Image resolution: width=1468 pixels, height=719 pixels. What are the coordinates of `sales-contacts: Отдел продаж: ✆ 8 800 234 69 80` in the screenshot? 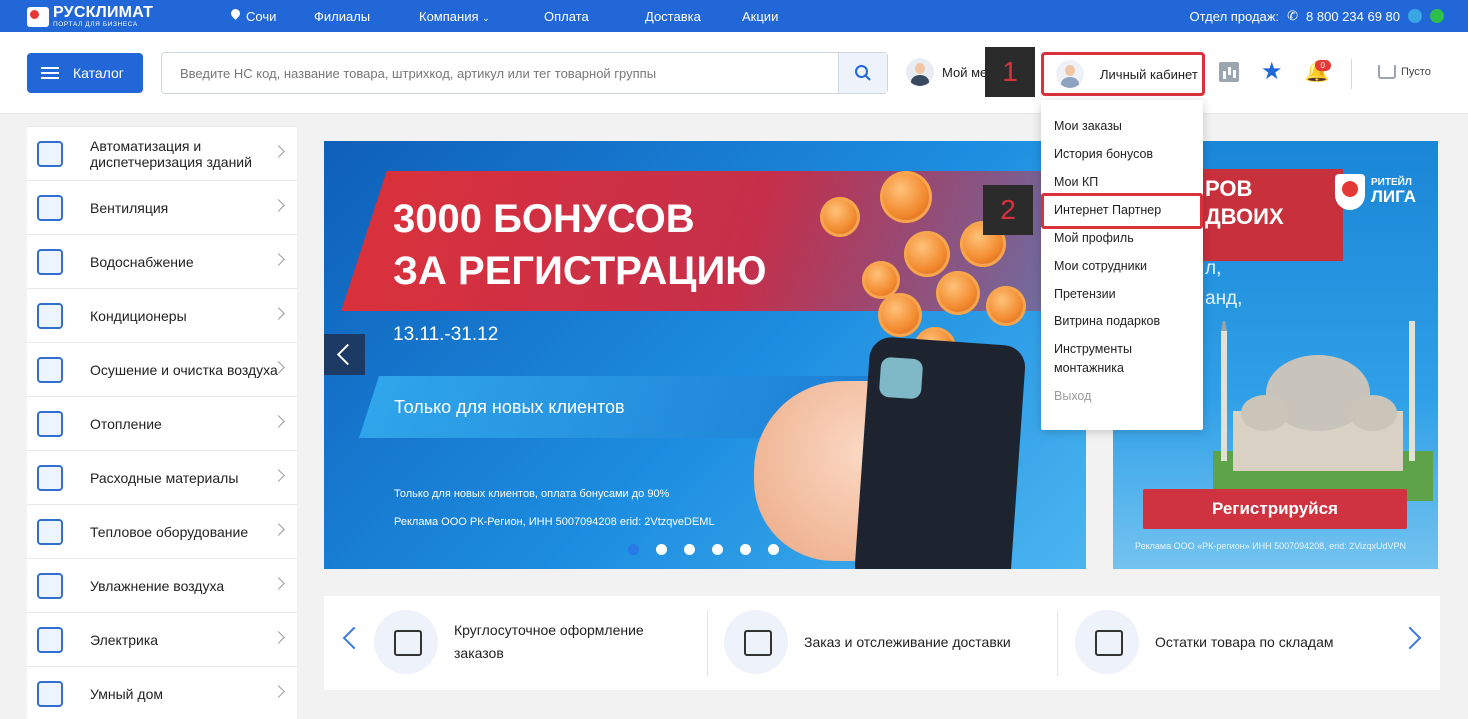 It's located at (1317, 16).